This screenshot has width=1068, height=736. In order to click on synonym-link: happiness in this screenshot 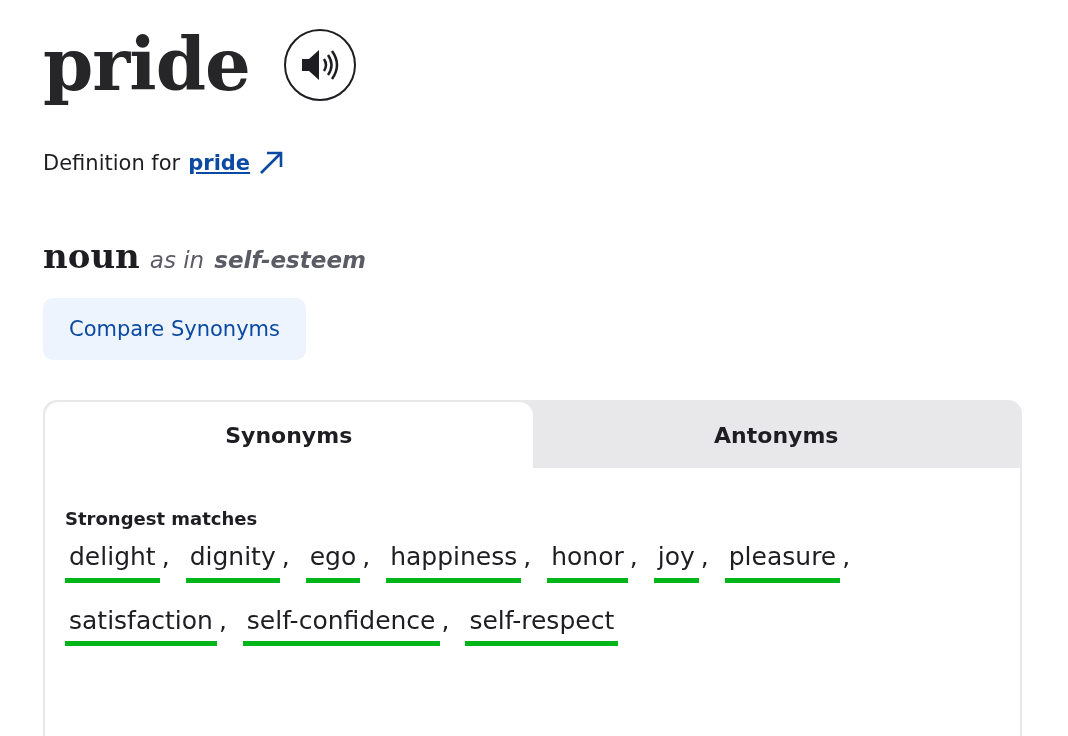, I will do `click(454, 562)`.